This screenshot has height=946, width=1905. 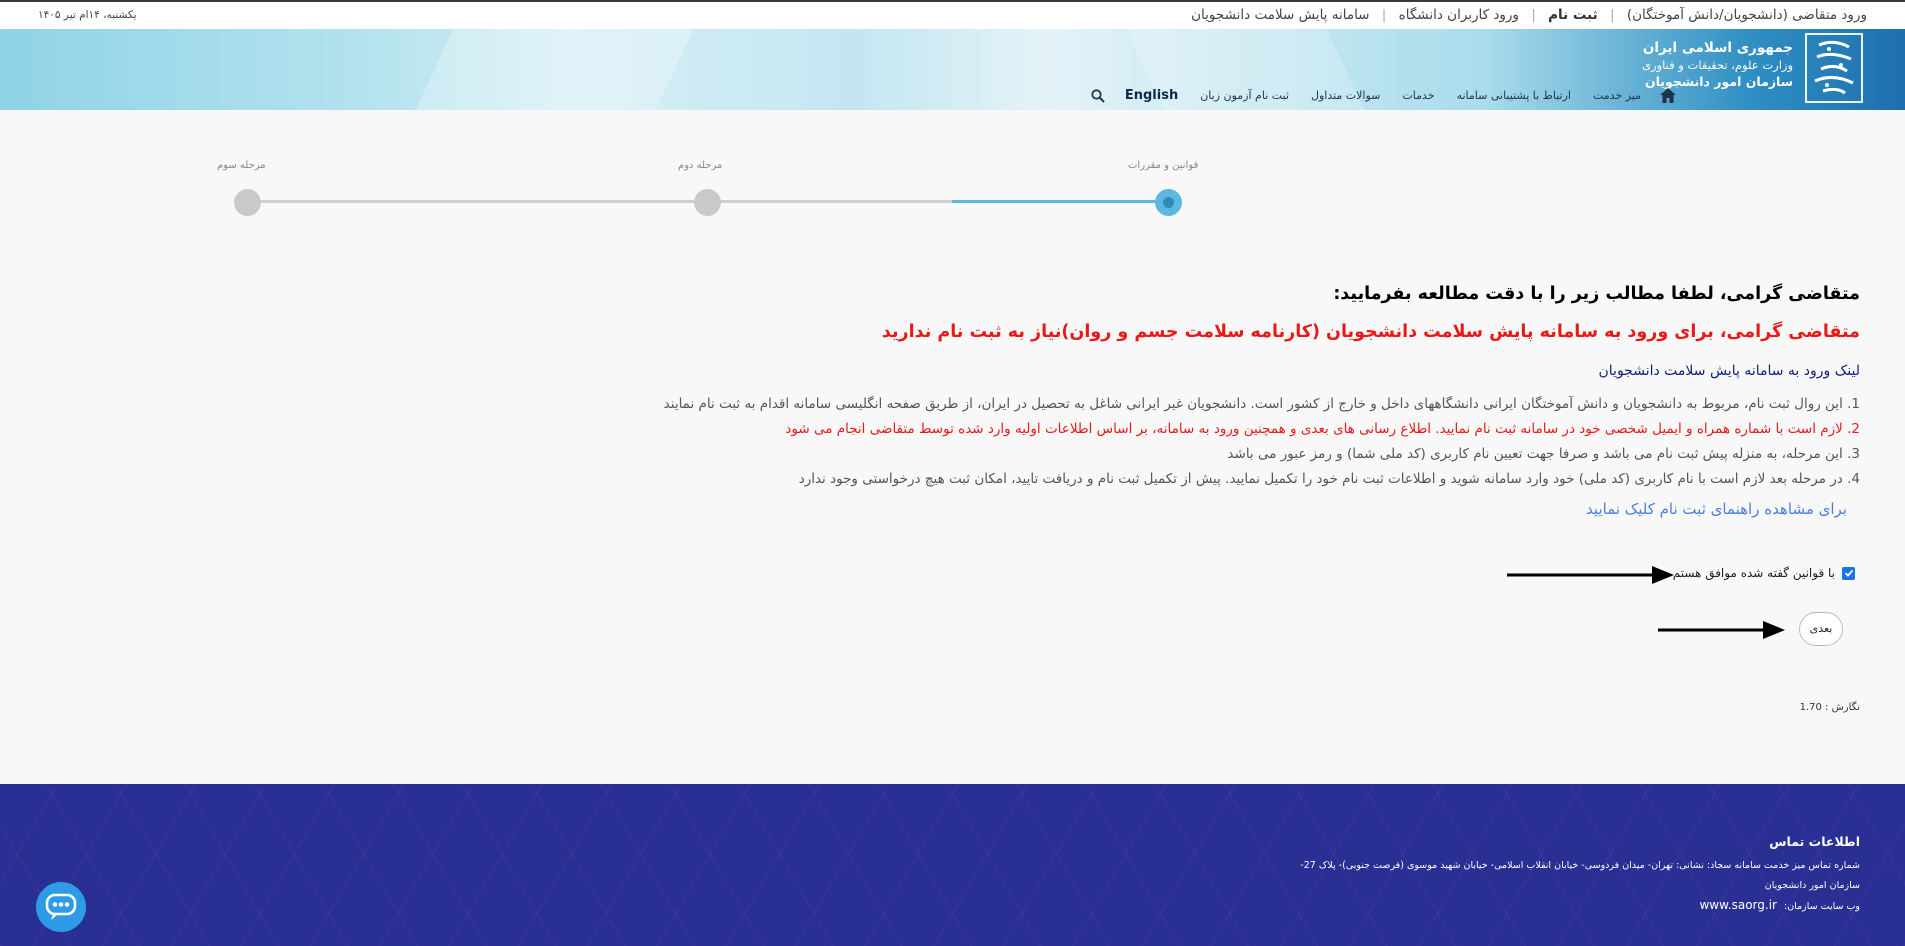 I want to click on logo-line-1: جمهوری اسلامی ایران, so click(x=1717, y=48).